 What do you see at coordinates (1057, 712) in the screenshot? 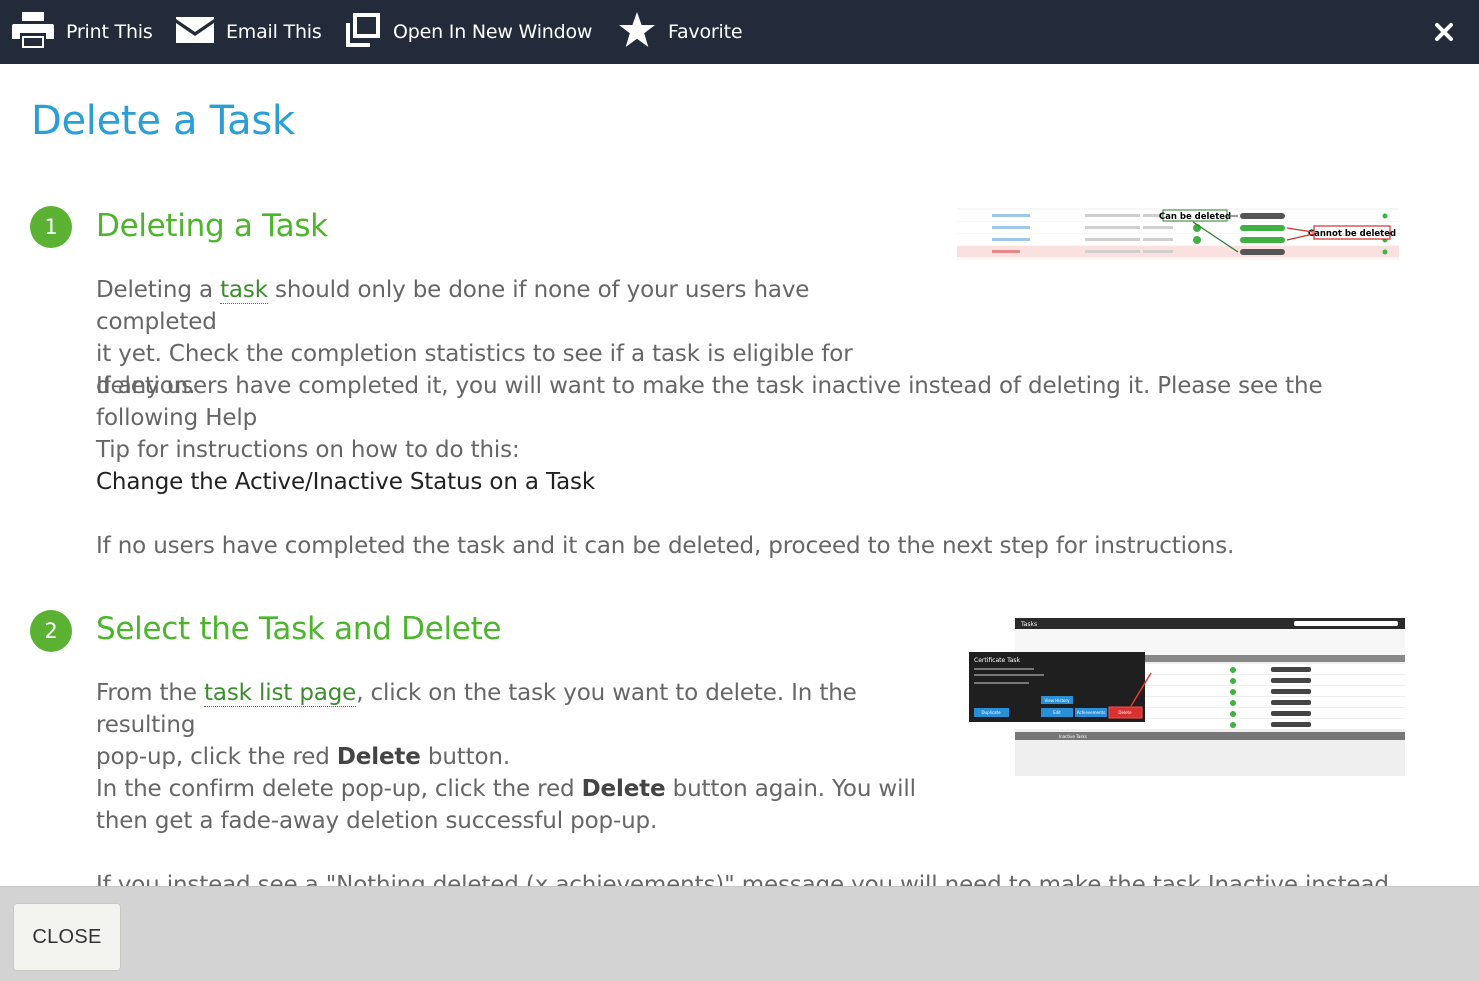
I see `edit-button: Edit` at bounding box center [1057, 712].